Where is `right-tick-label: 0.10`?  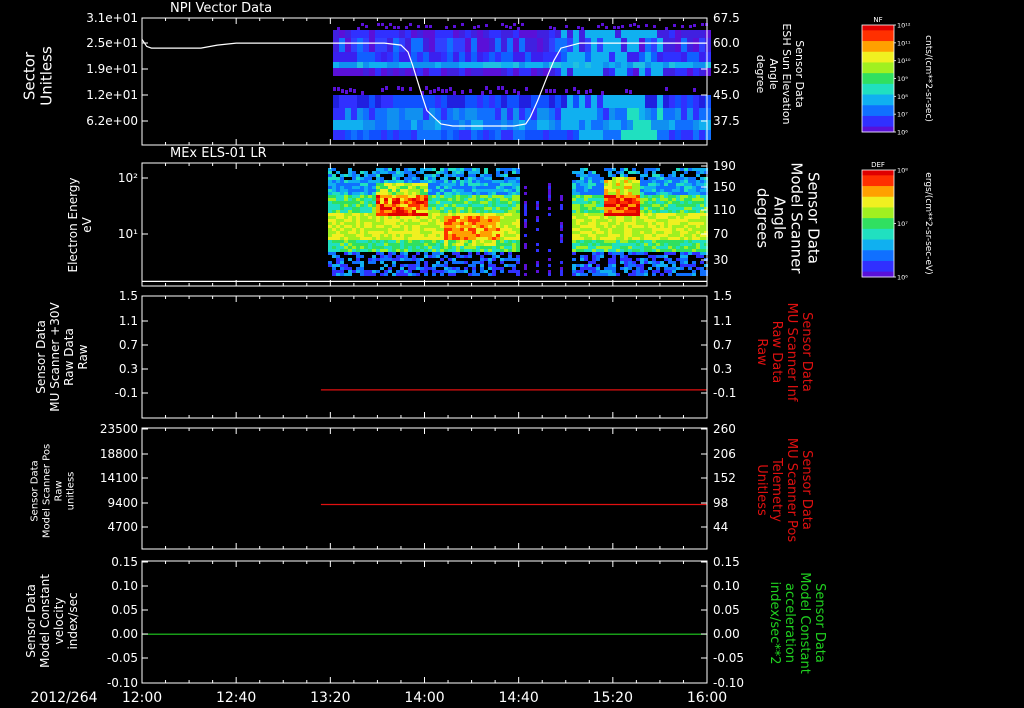 right-tick-label: 0.10 is located at coordinates (726, 586).